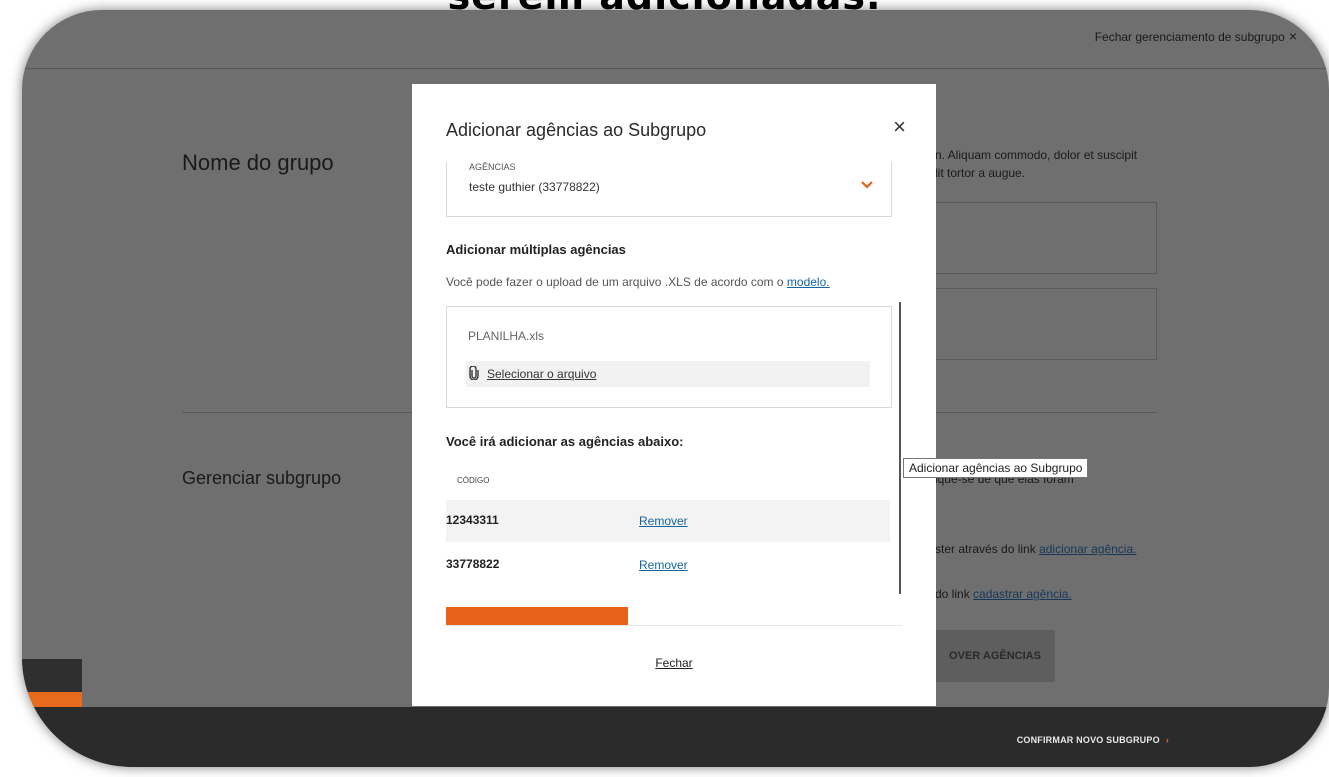  Describe the element at coordinates (675, 39) in the screenshot. I see `top-bar: Fechar gerenciamento de subgrupo ×` at that location.